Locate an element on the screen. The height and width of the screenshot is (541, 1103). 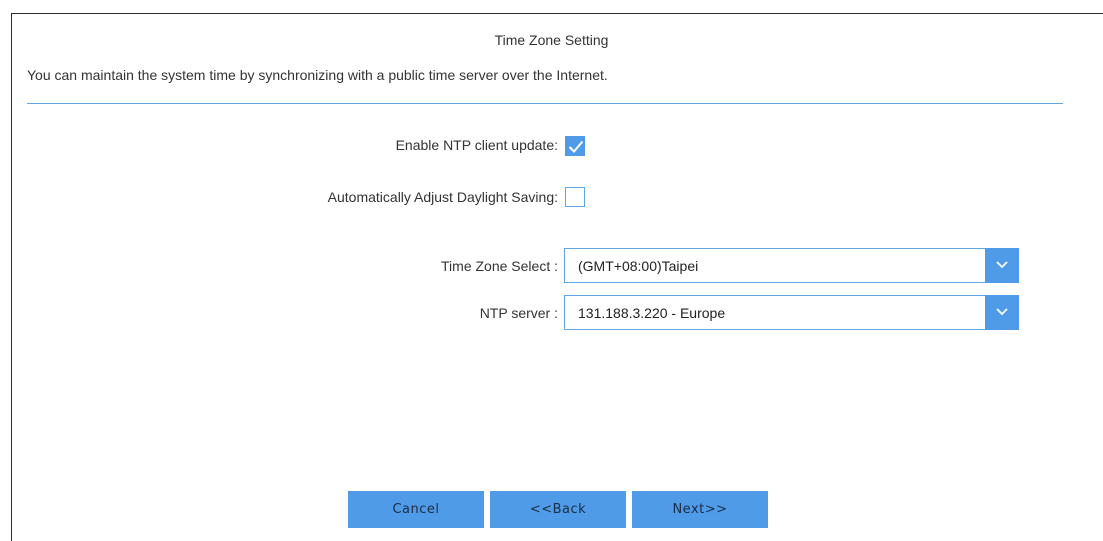
back-button: <<Back is located at coordinates (558, 509).